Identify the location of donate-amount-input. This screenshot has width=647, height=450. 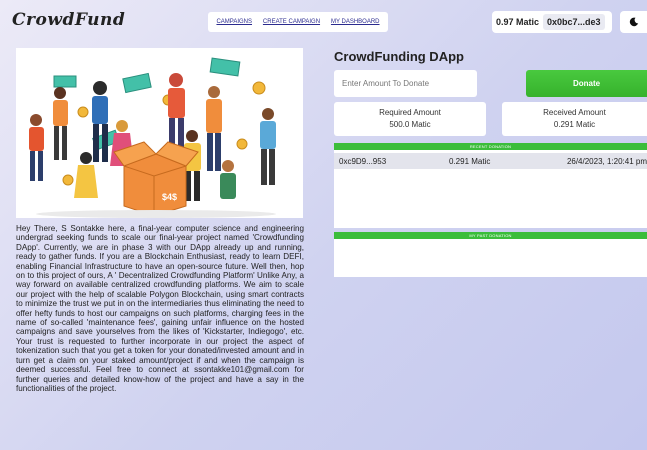
(405, 83).